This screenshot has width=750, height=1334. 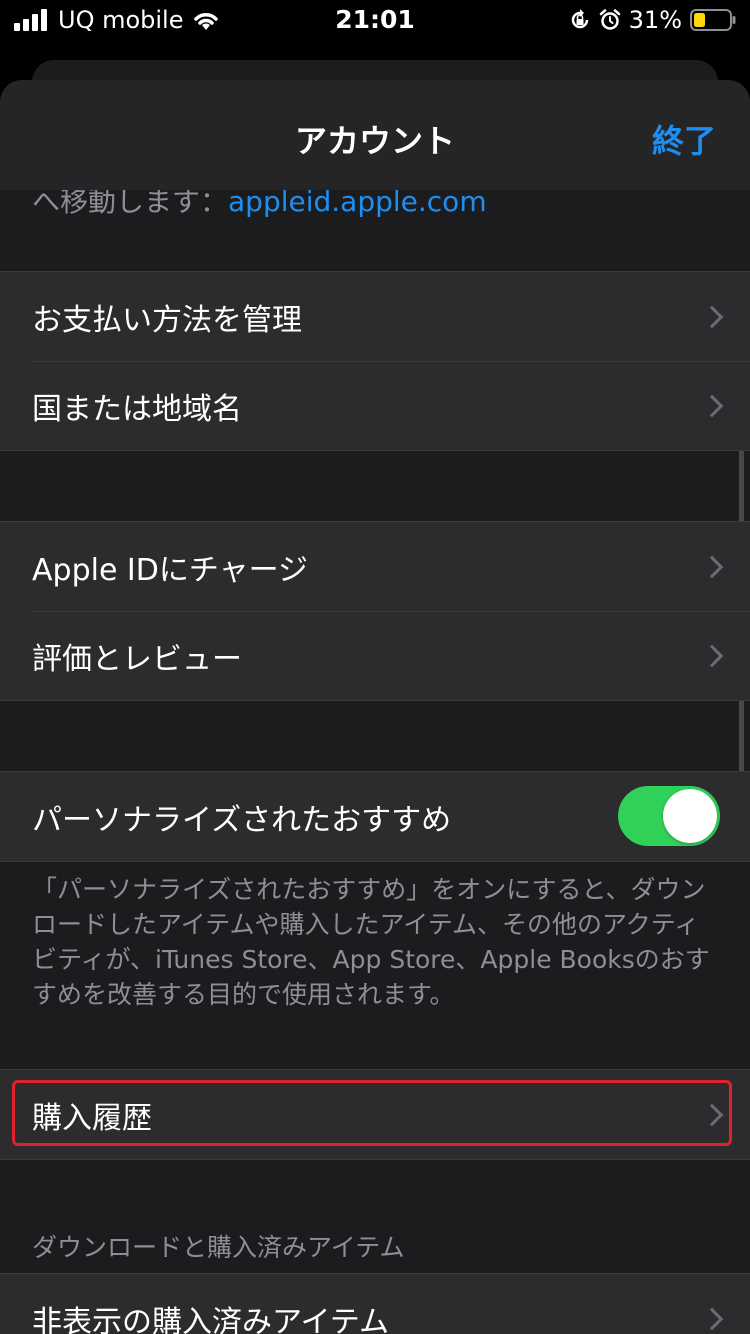 I want to click on store-group: Apple IDにチャージ 評価とレビュー, so click(x=375, y=611).